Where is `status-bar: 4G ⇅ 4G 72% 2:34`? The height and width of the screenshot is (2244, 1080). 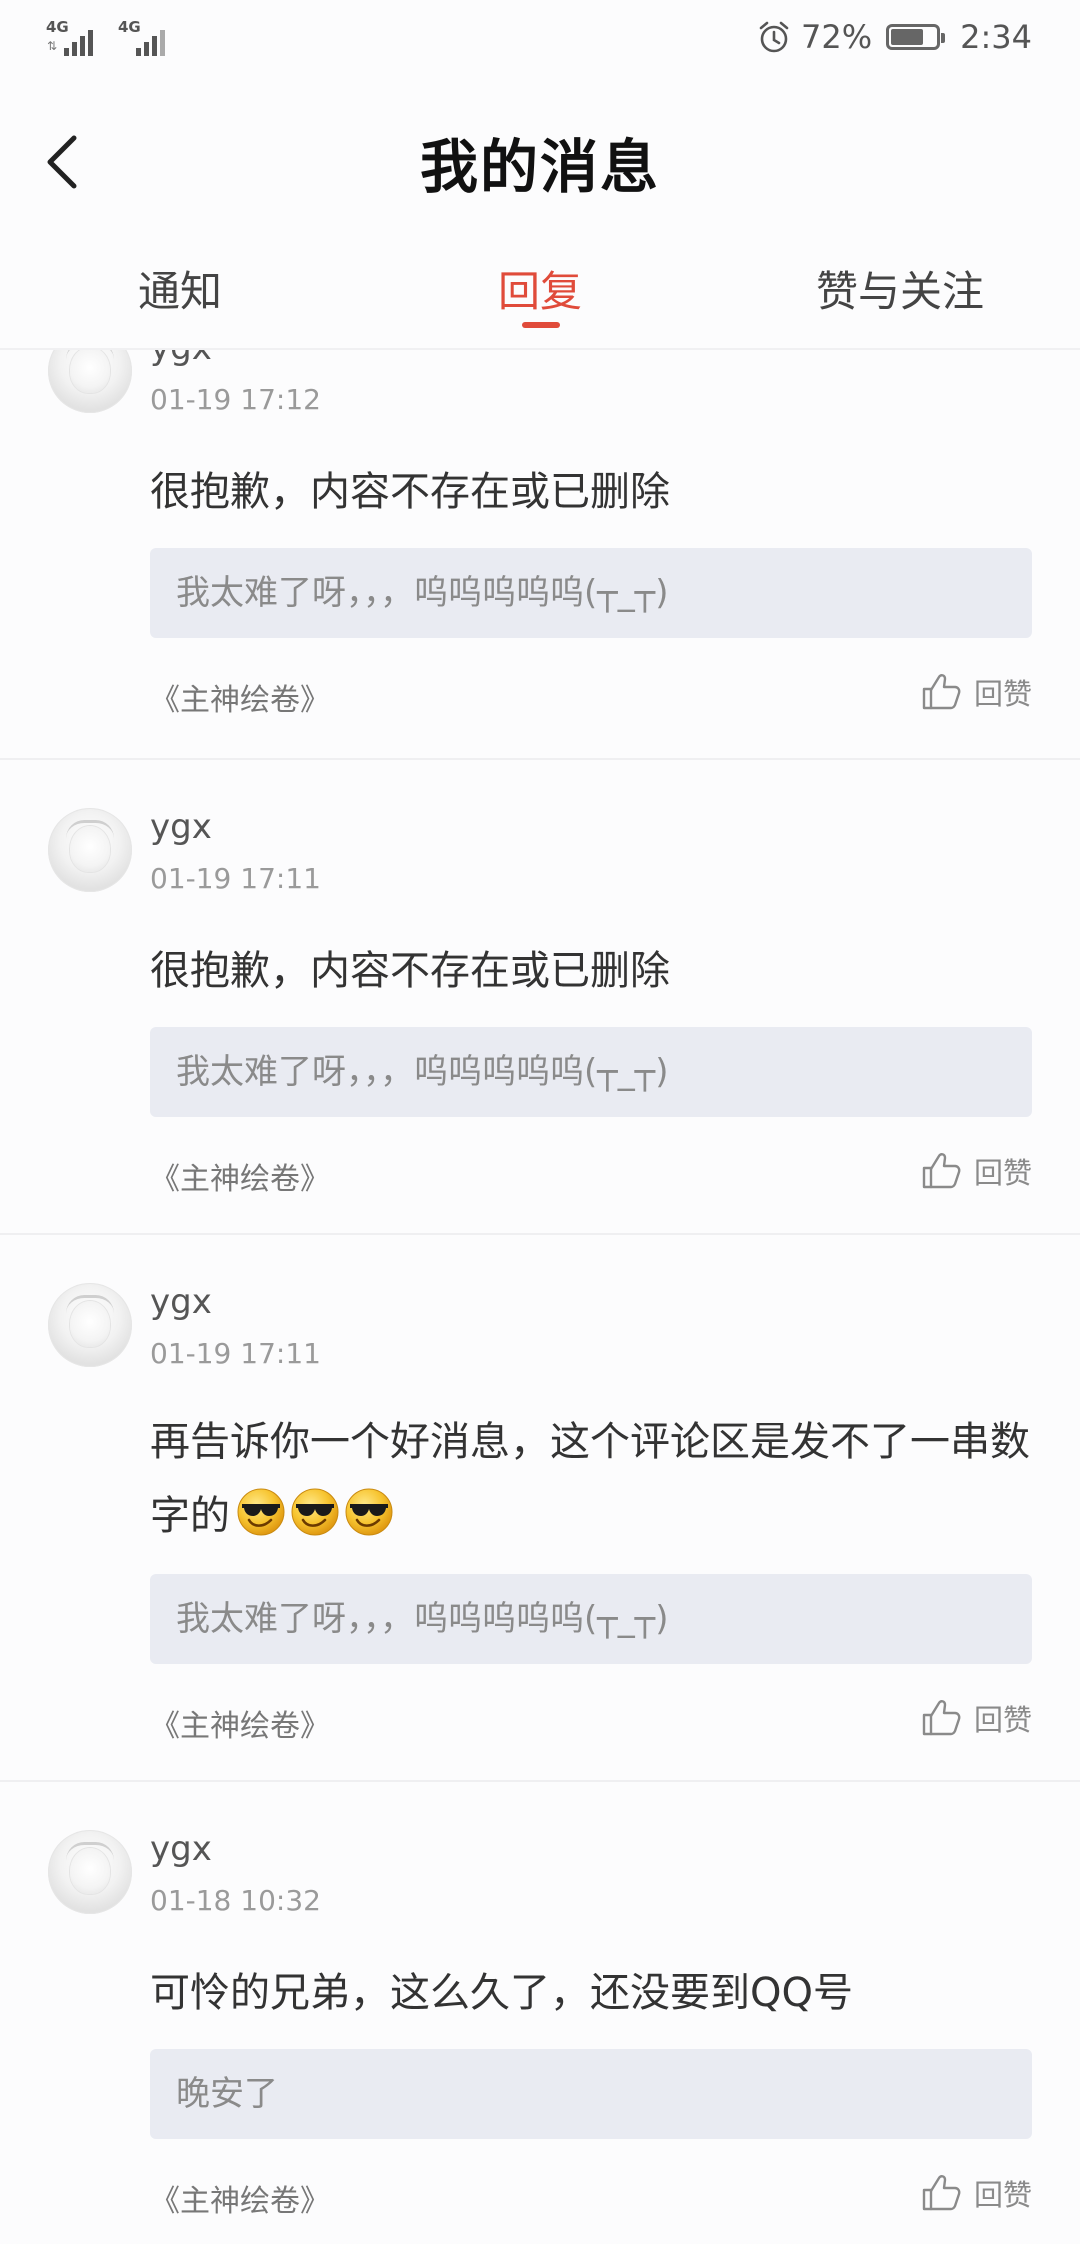
status-bar: 4G ⇅ 4G 72% 2:34 is located at coordinates (540, 42).